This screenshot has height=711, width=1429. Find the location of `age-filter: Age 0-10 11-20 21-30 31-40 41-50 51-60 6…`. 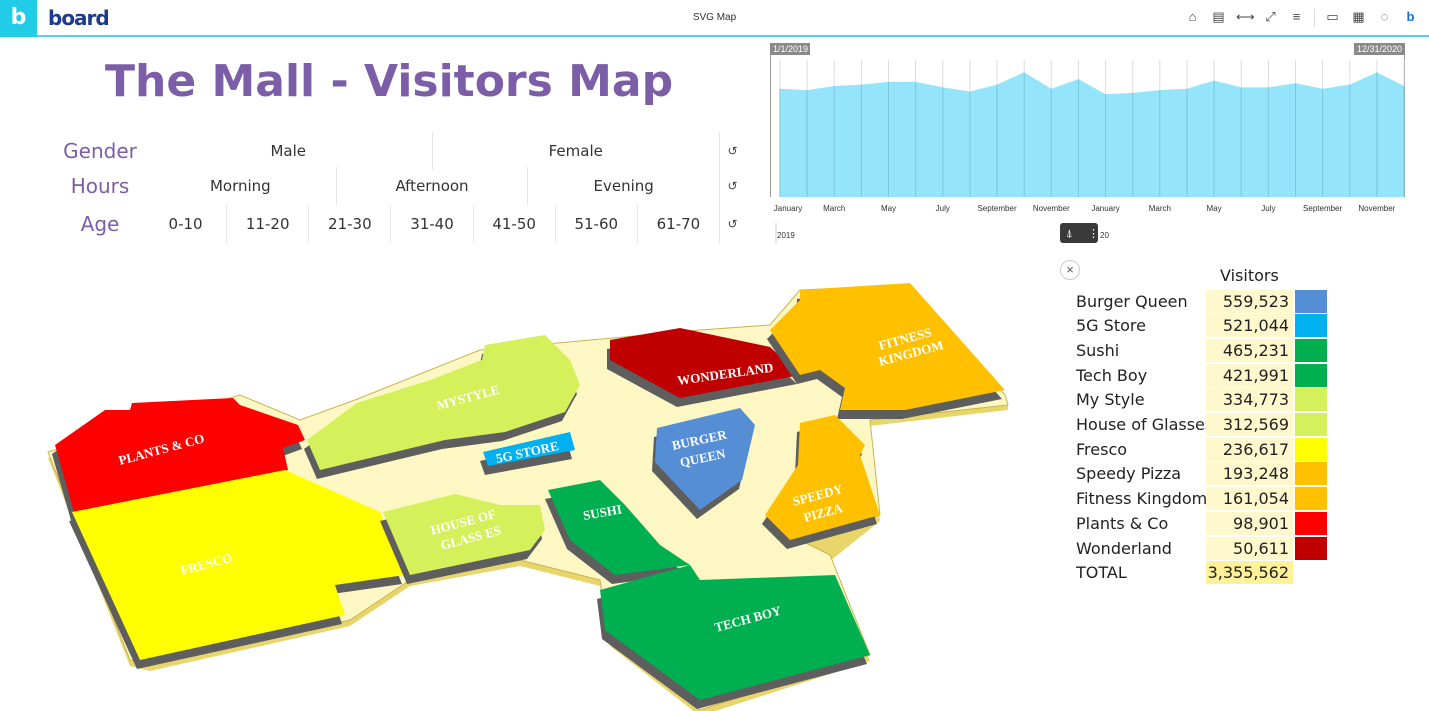

age-filter: Age 0-10 11-20 21-30 31-40 41-50 51-60 6… is located at coordinates (400, 224).